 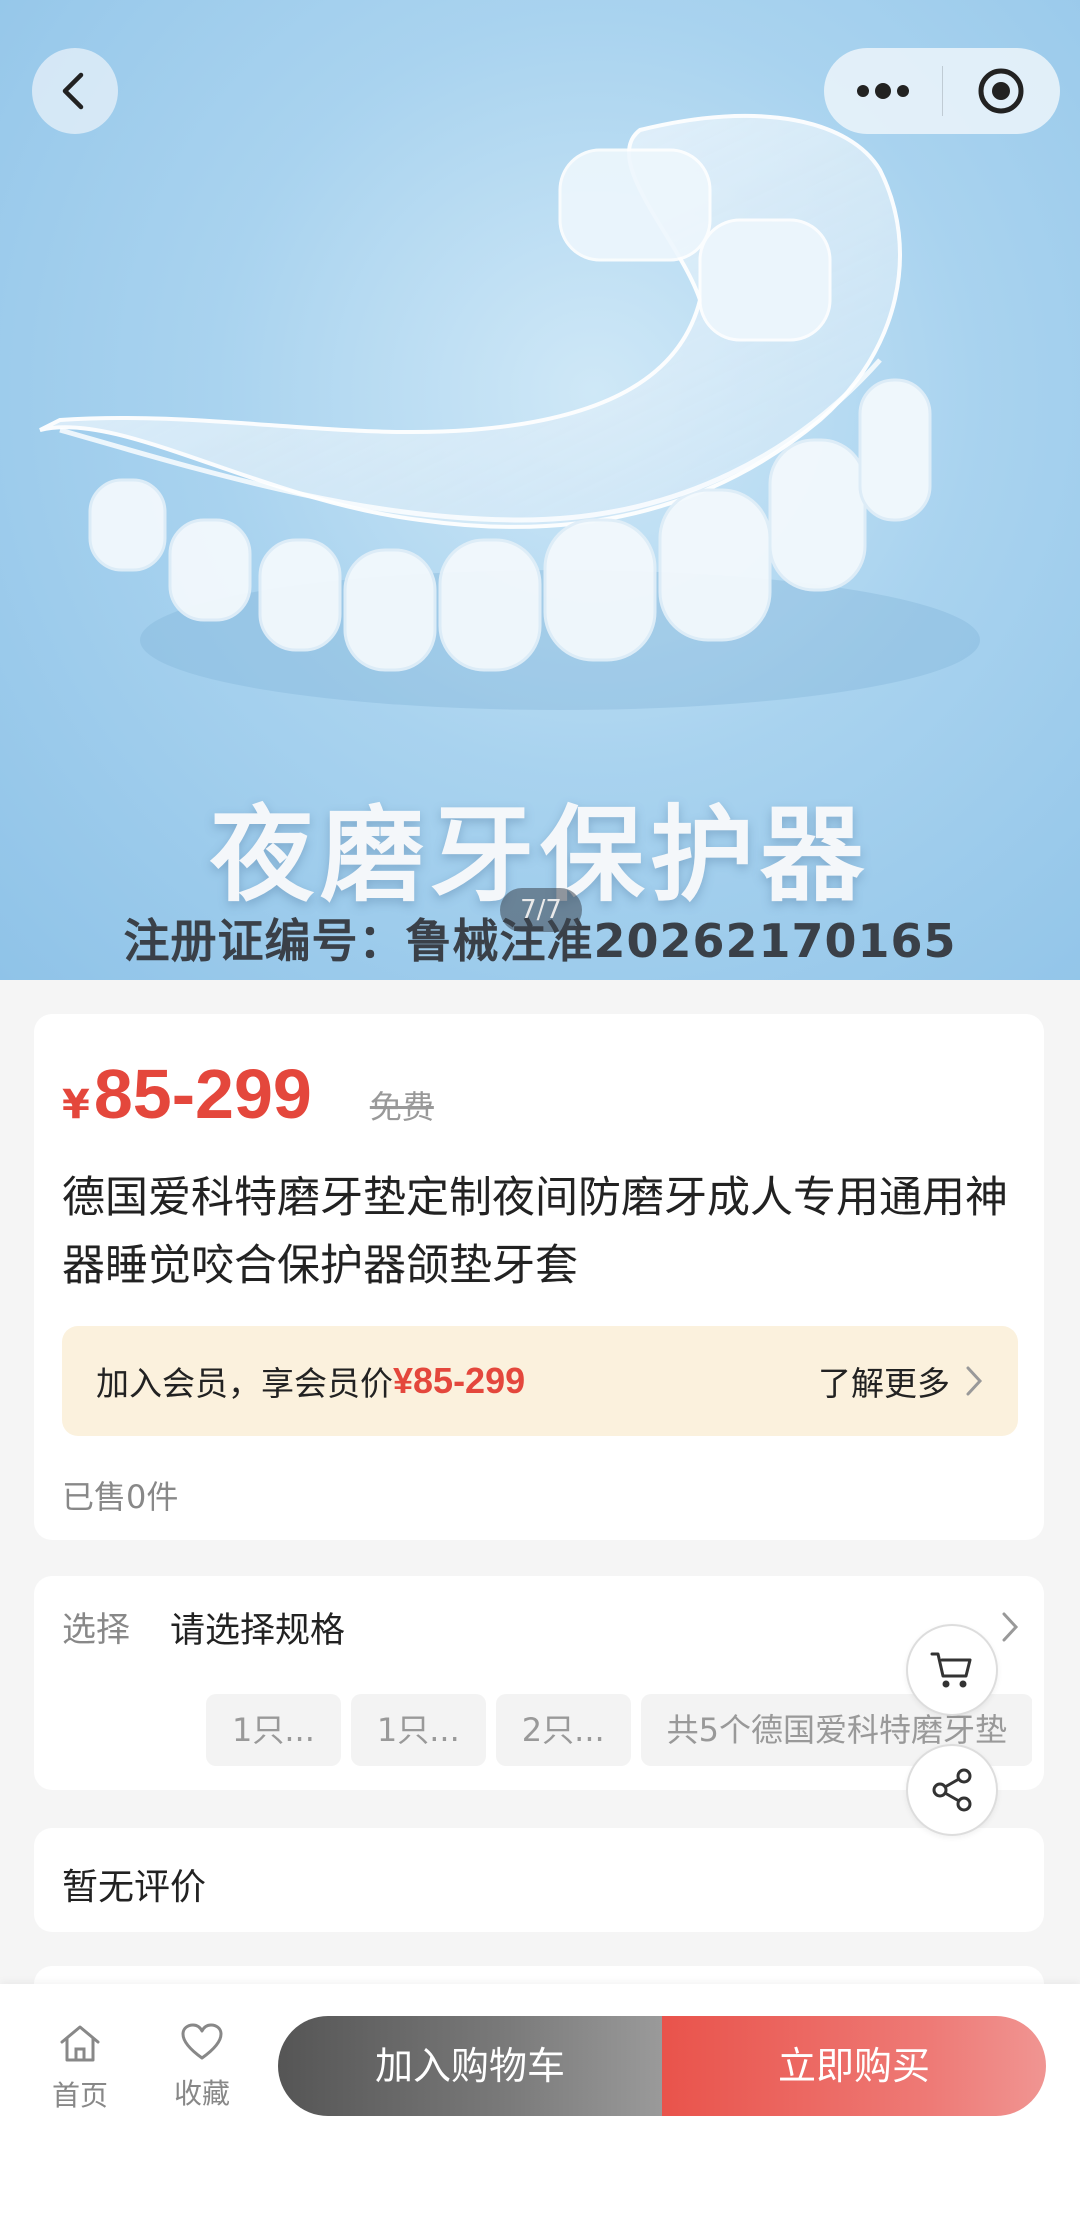 I want to click on spec-chip-list: 1只... 1只... 2只... 共5个德国爱科特磨牙垫, so click(x=619, y=1730).